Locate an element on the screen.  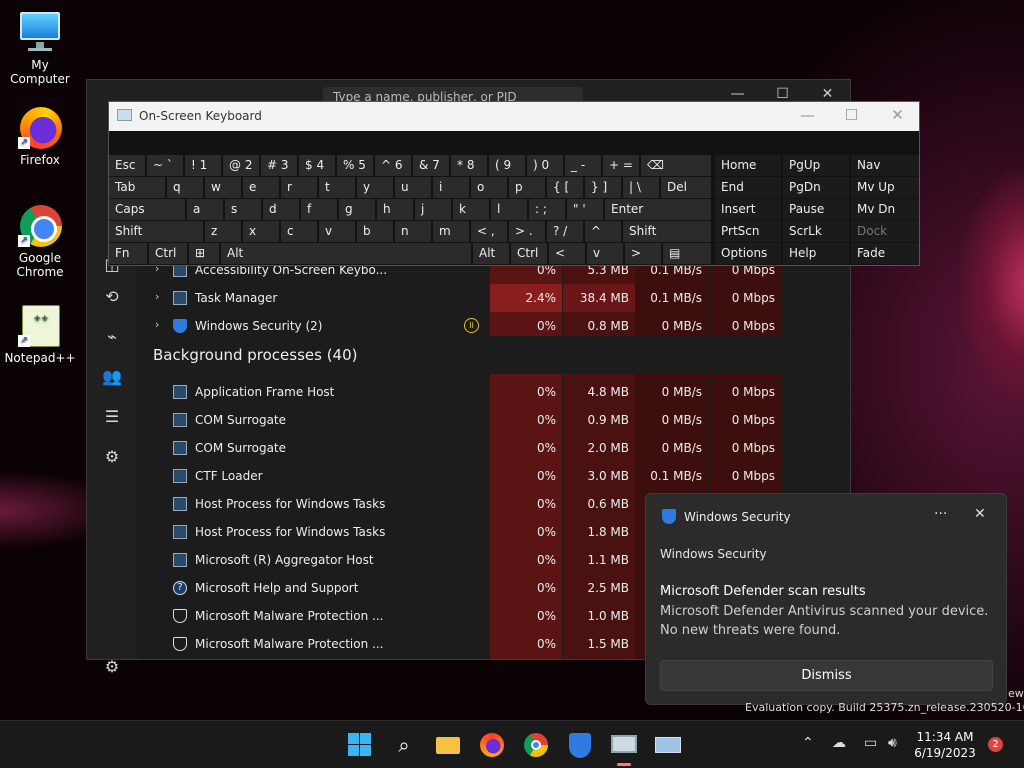
key-enter: Enter is located at coordinates (658, 209).